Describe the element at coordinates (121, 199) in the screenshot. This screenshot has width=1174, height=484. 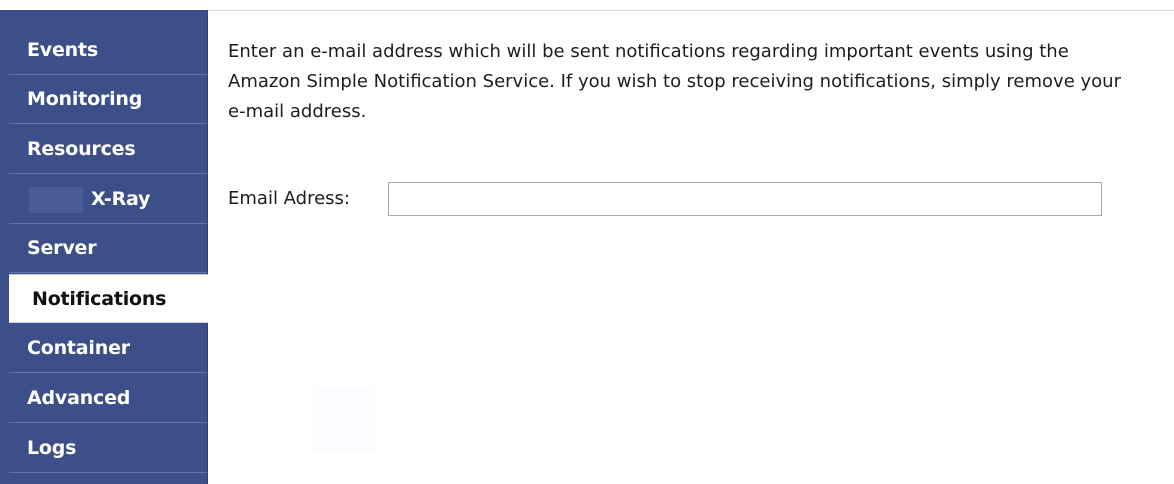
I see `sidebar-item-label: X-Ray` at that location.